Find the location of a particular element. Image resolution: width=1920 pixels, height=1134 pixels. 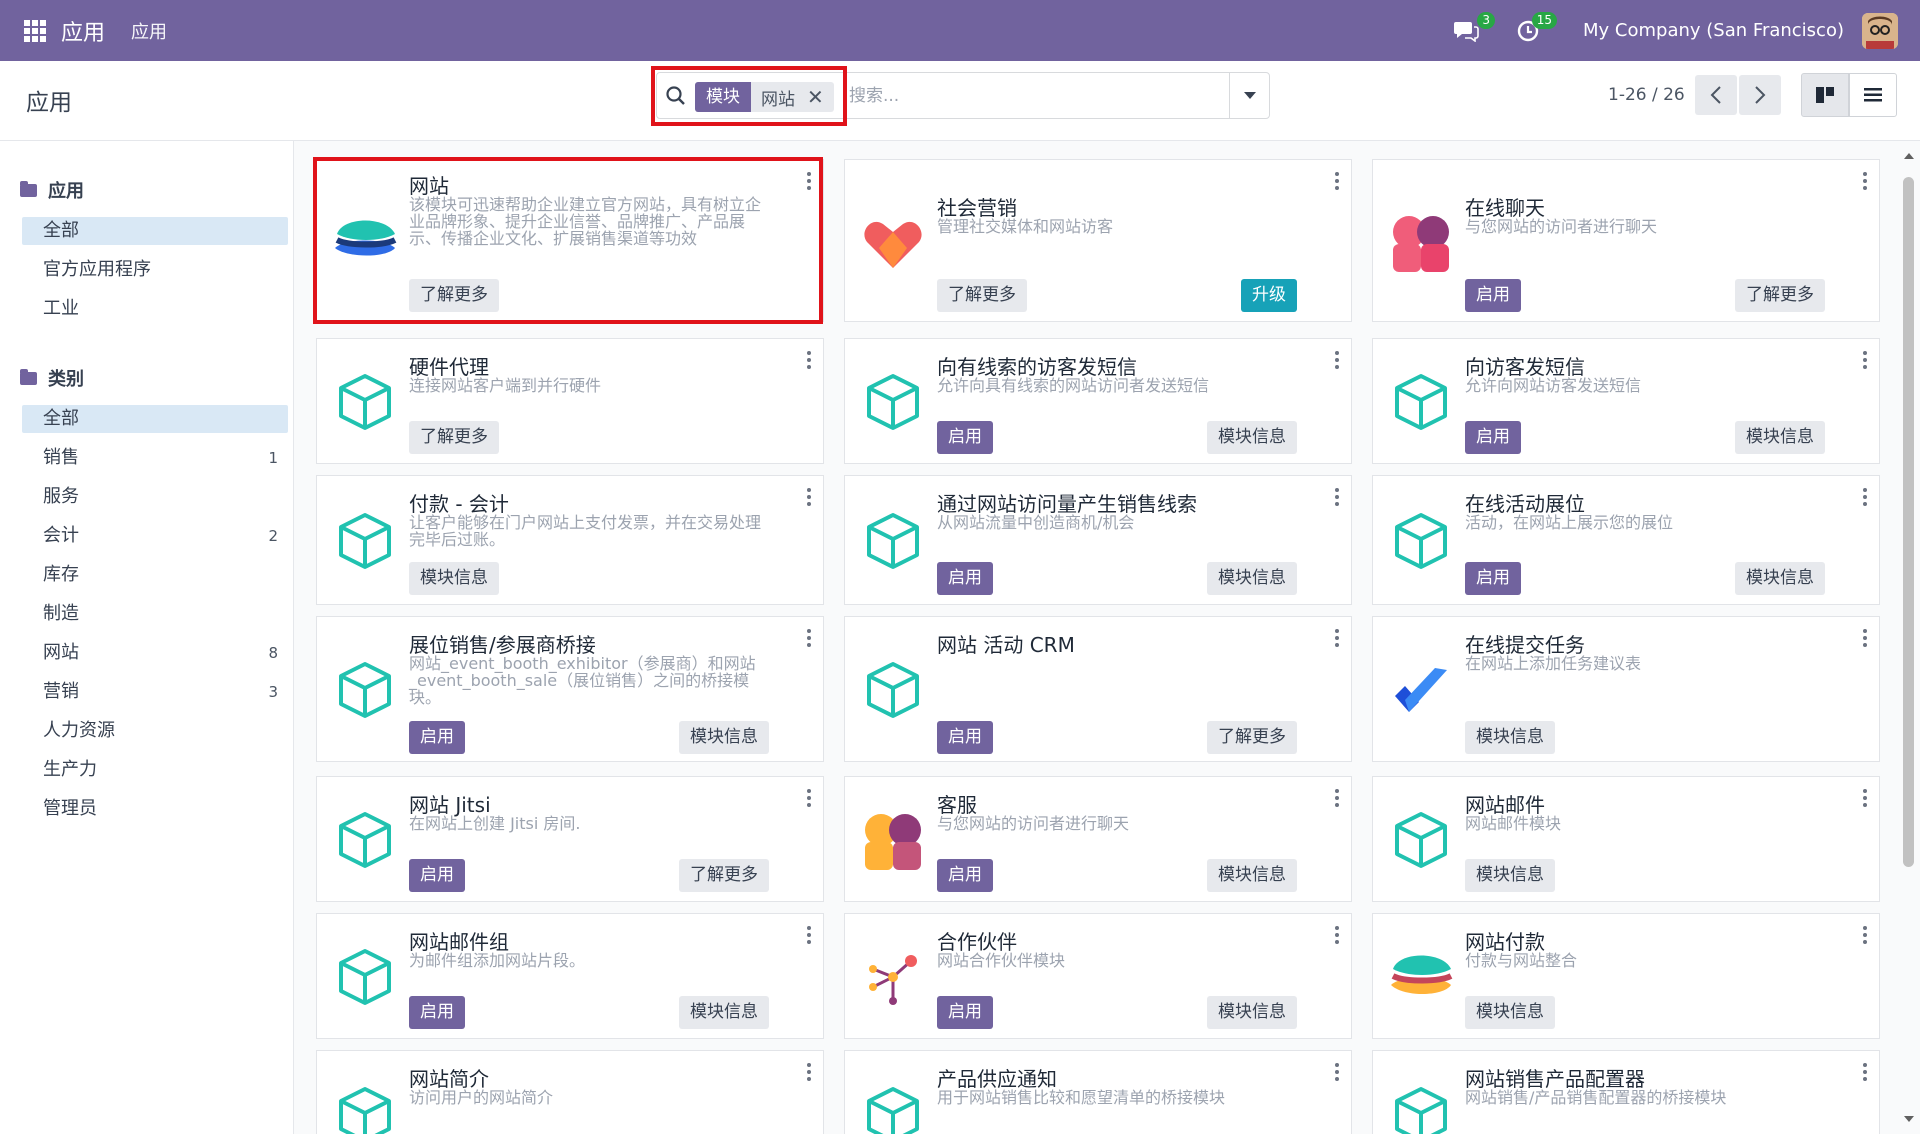

app-card: 付款 - 会计 让客户能够在门户网站上支付发票，并在交易处理完毕后过账。 模块信息 is located at coordinates (570, 540).